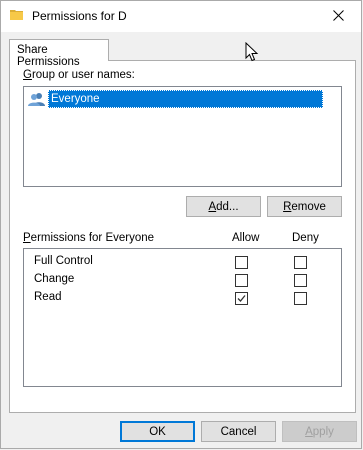 The height and width of the screenshot is (450, 363). I want to click on allow-header: Allow, so click(246, 238).